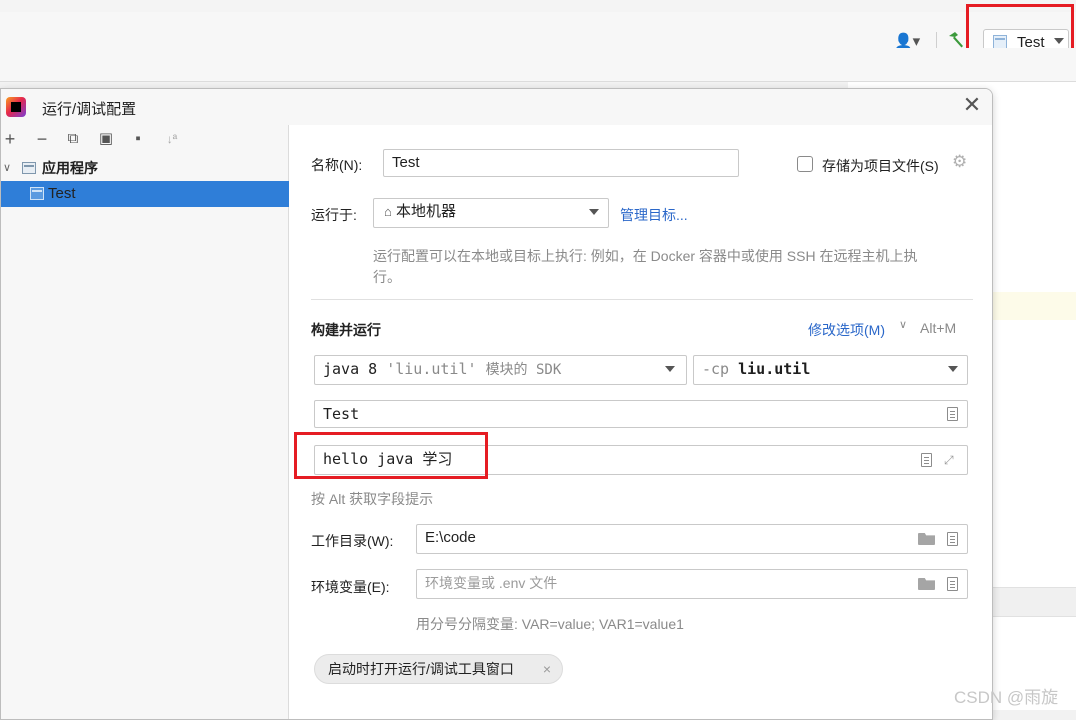 The height and width of the screenshot is (720, 1076). What do you see at coordinates (830, 370) in the screenshot?
I see `classpath-dropdown: -cp liu.util` at bounding box center [830, 370].